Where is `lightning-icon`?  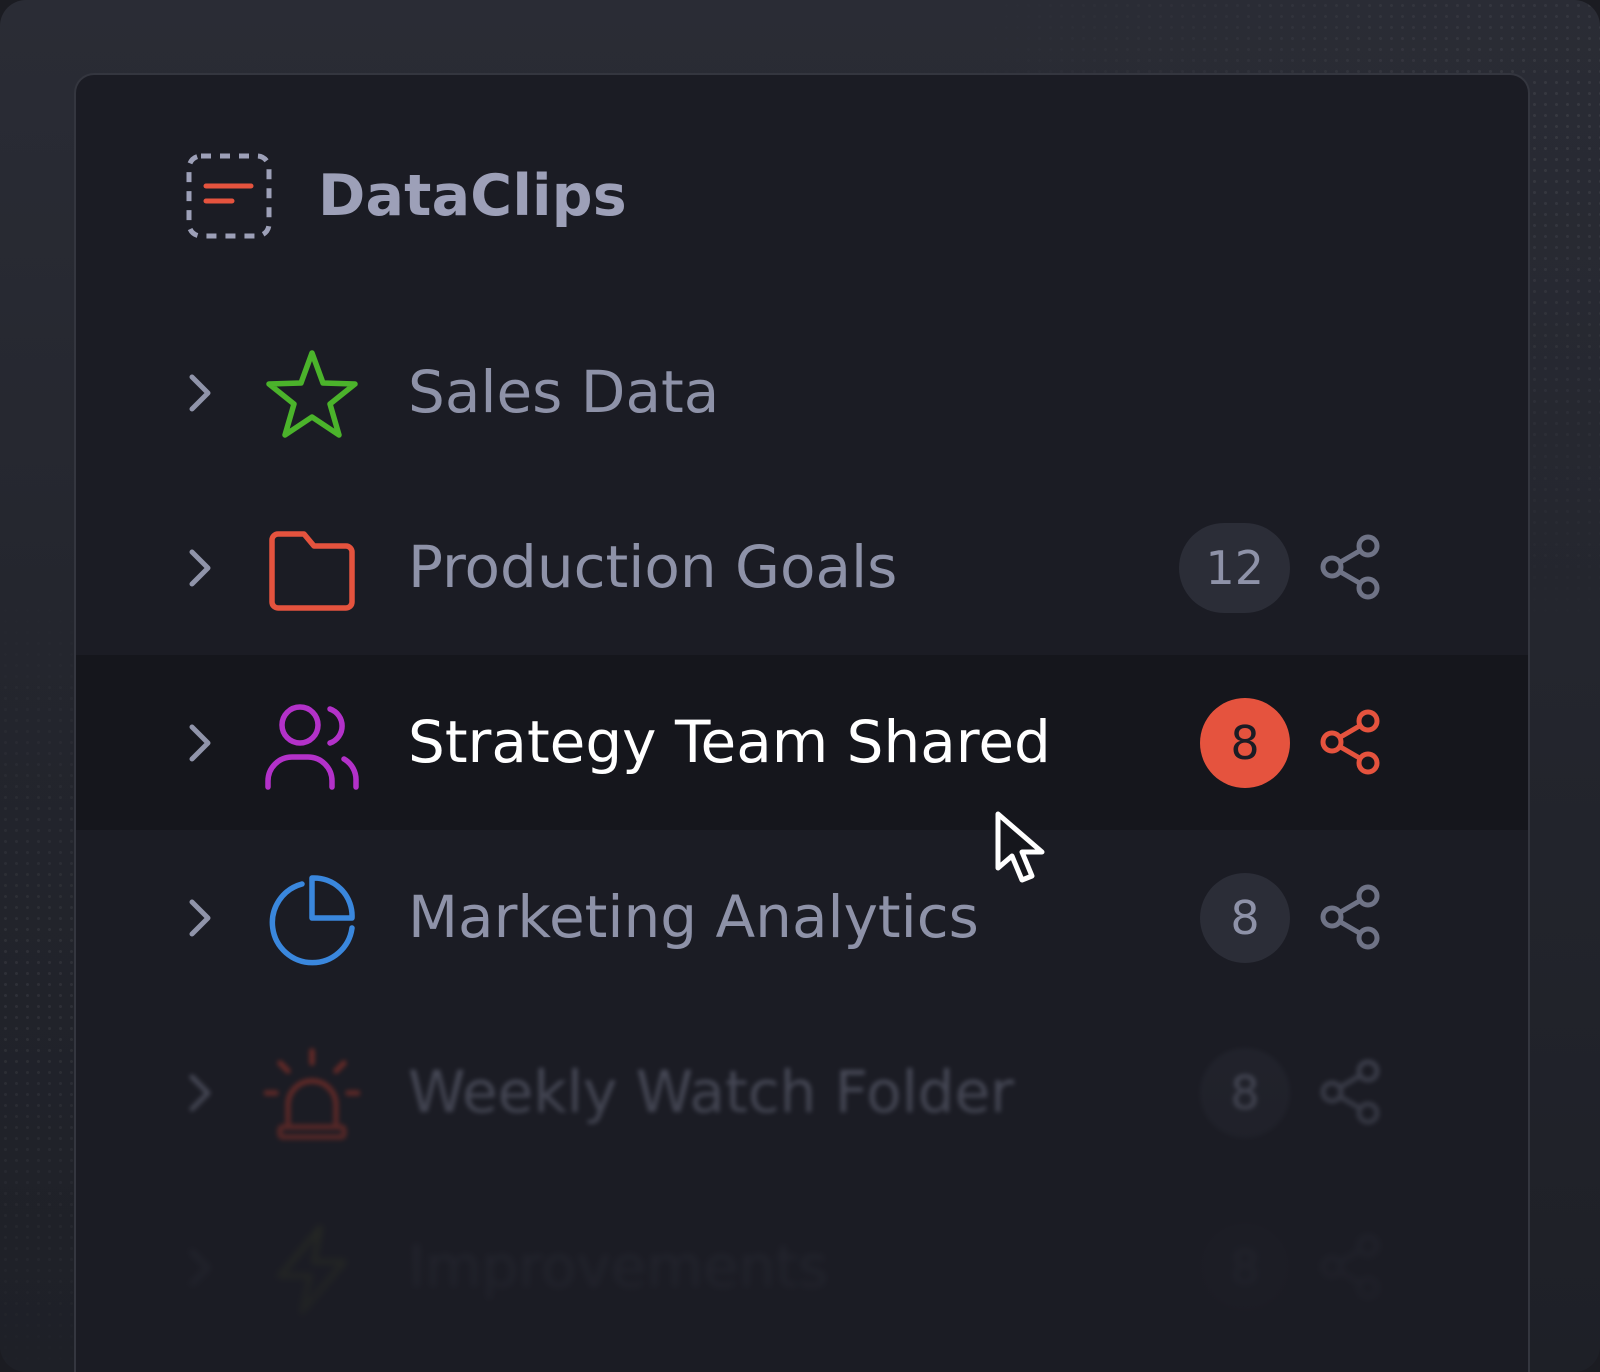
lightning-icon is located at coordinates (312, 1270).